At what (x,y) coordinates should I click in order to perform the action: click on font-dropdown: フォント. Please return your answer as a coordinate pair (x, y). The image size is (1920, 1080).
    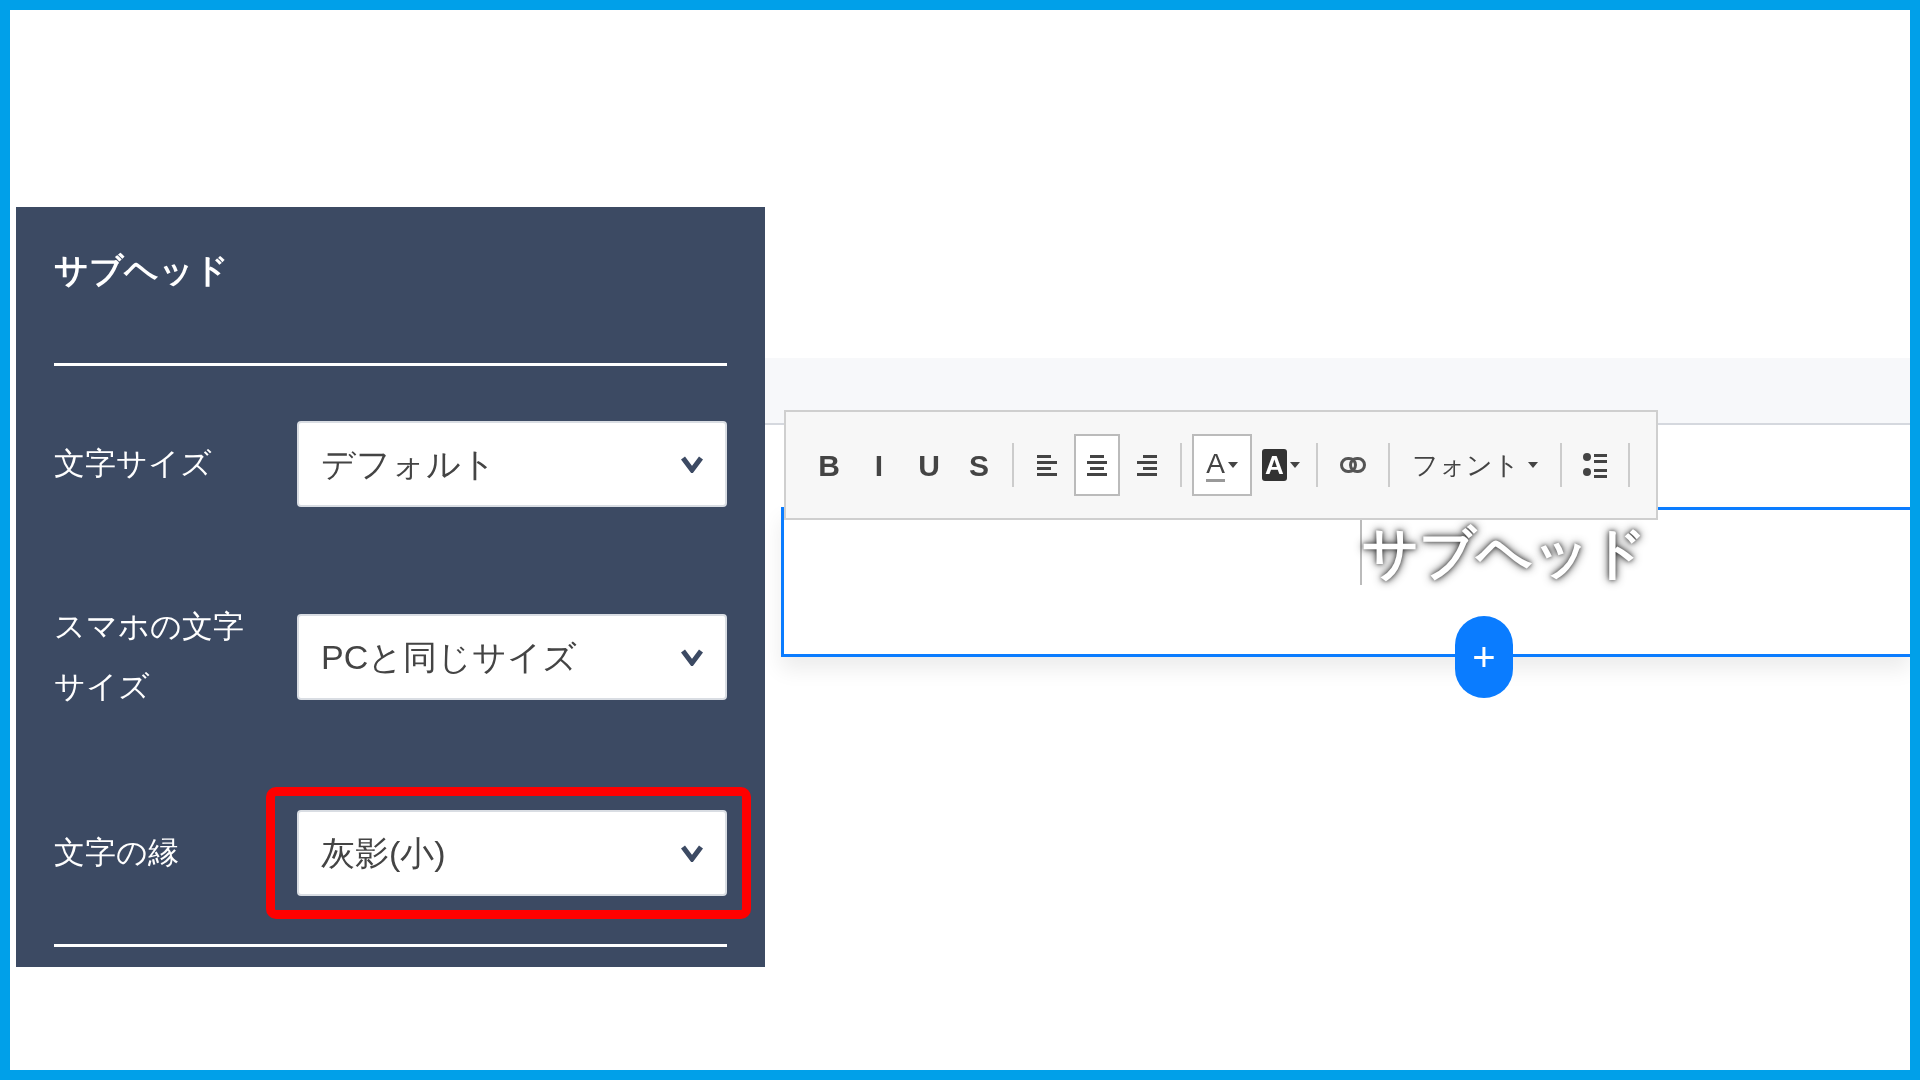
    Looking at the image, I should click on (1475, 465).